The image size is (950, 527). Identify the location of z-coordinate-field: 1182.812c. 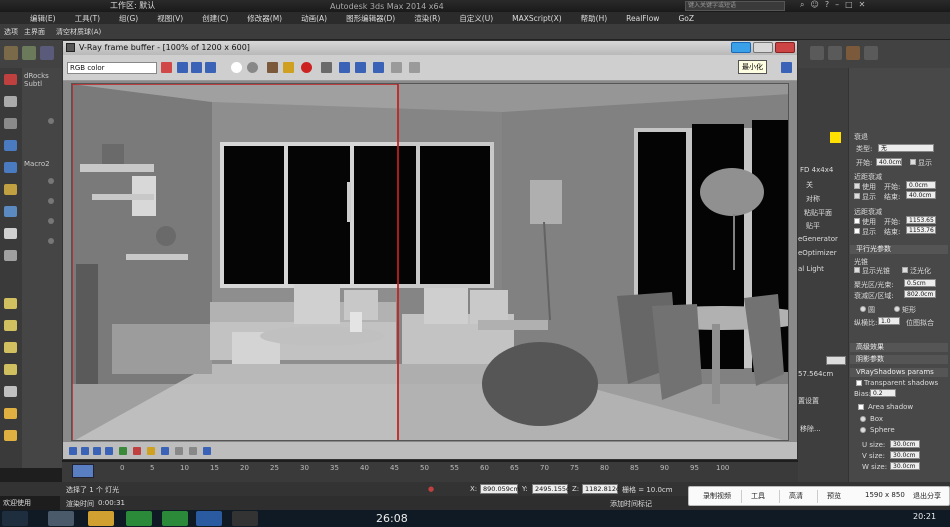
(601, 489).